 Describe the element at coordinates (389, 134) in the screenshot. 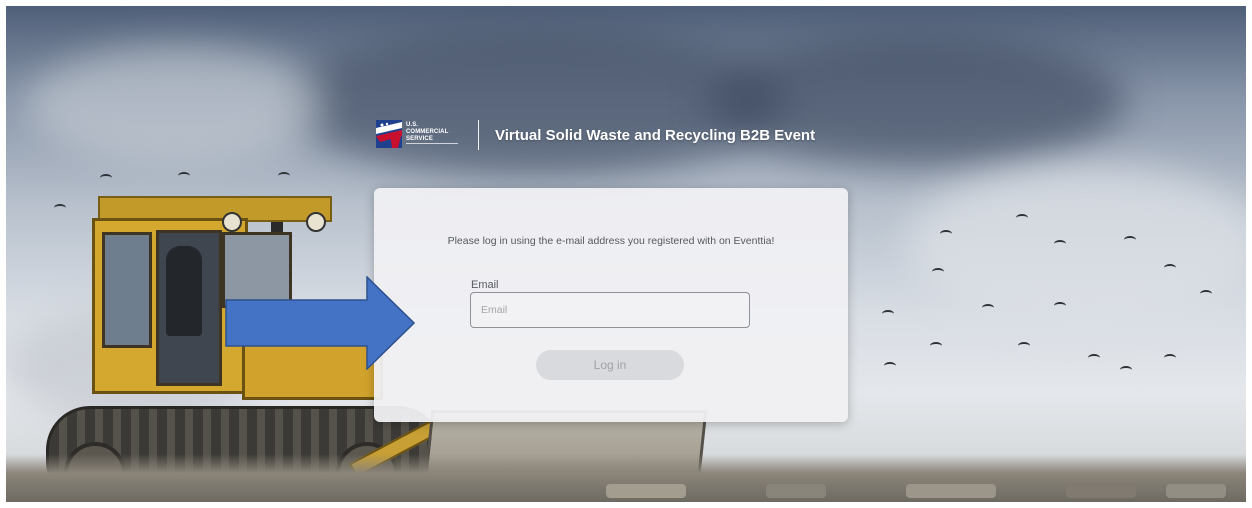

I see `flag-icon` at that location.